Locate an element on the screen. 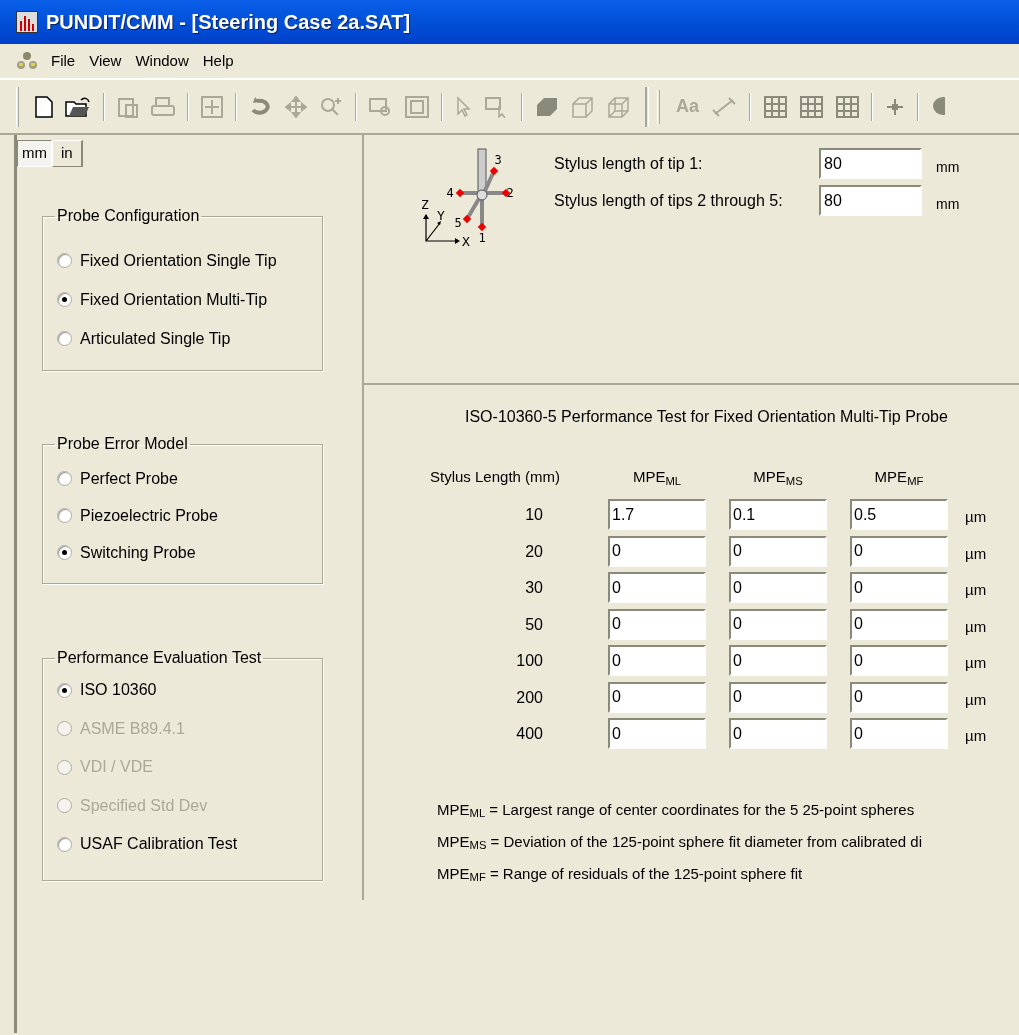 The image size is (1019, 1035). stylus-drawing: X Y Z 1 2 3 4 5 is located at coordinates (462, 199).